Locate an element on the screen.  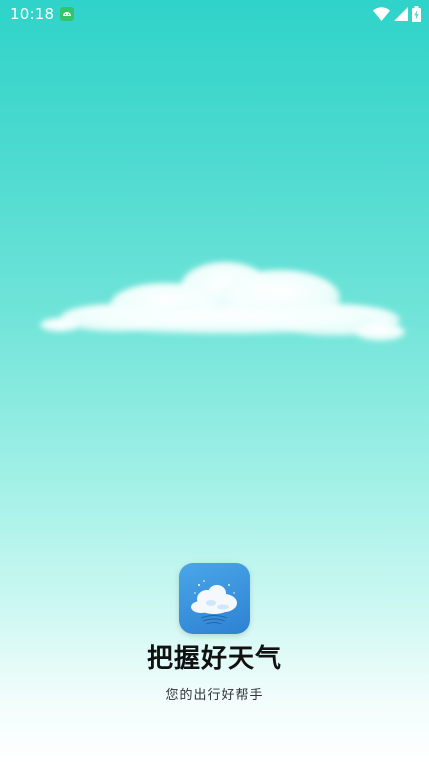
android-notification-icon is located at coordinates (67, 14).